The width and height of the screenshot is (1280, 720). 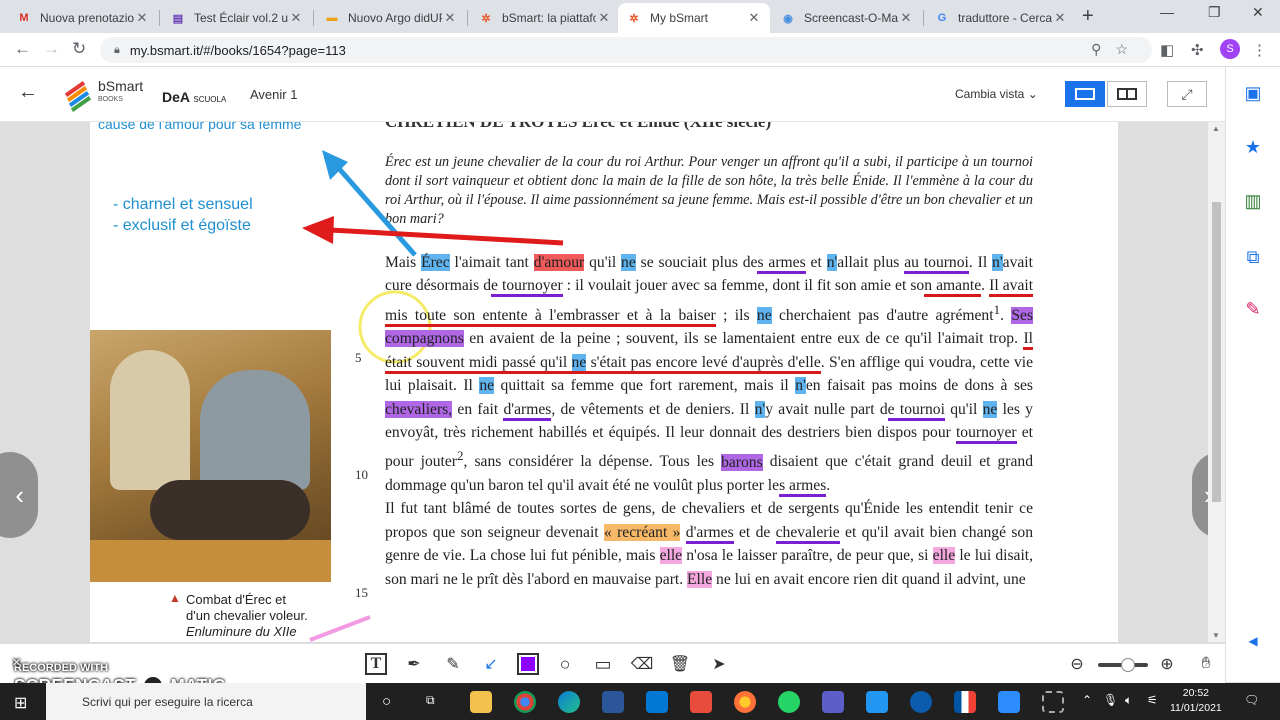 I want to click on double-page-view-button, so click(x=1127, y=94).